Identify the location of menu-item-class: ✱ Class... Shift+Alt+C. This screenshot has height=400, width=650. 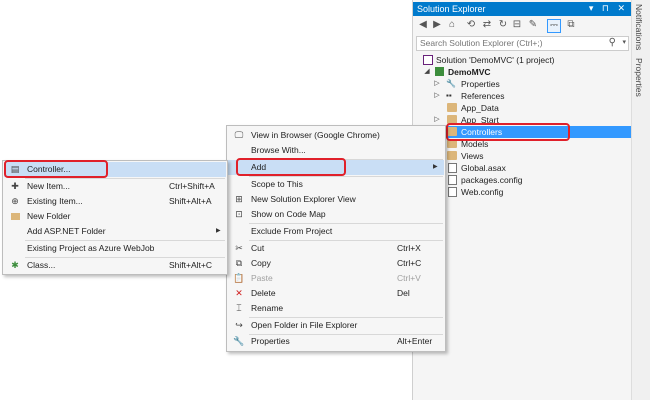
(115, 265).